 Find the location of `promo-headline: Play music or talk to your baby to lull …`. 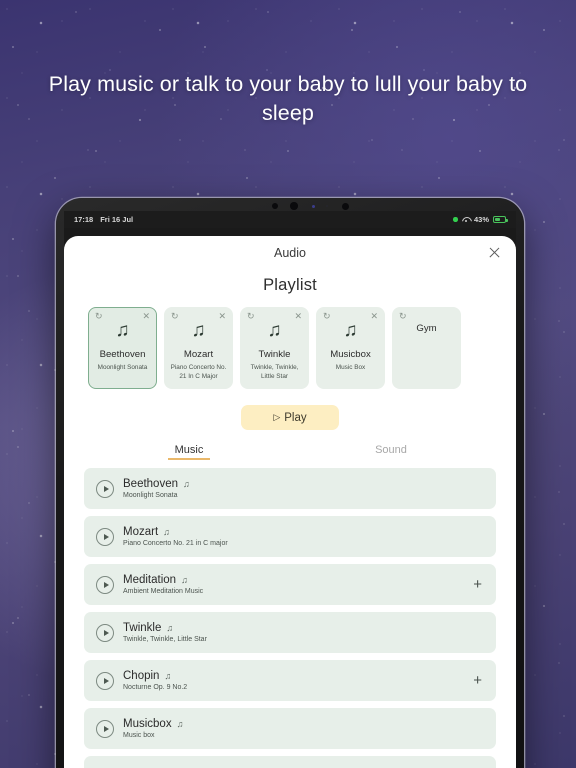

promo-headline: Play music or talk to your baby to lull … is located at coordinates (288, 98).